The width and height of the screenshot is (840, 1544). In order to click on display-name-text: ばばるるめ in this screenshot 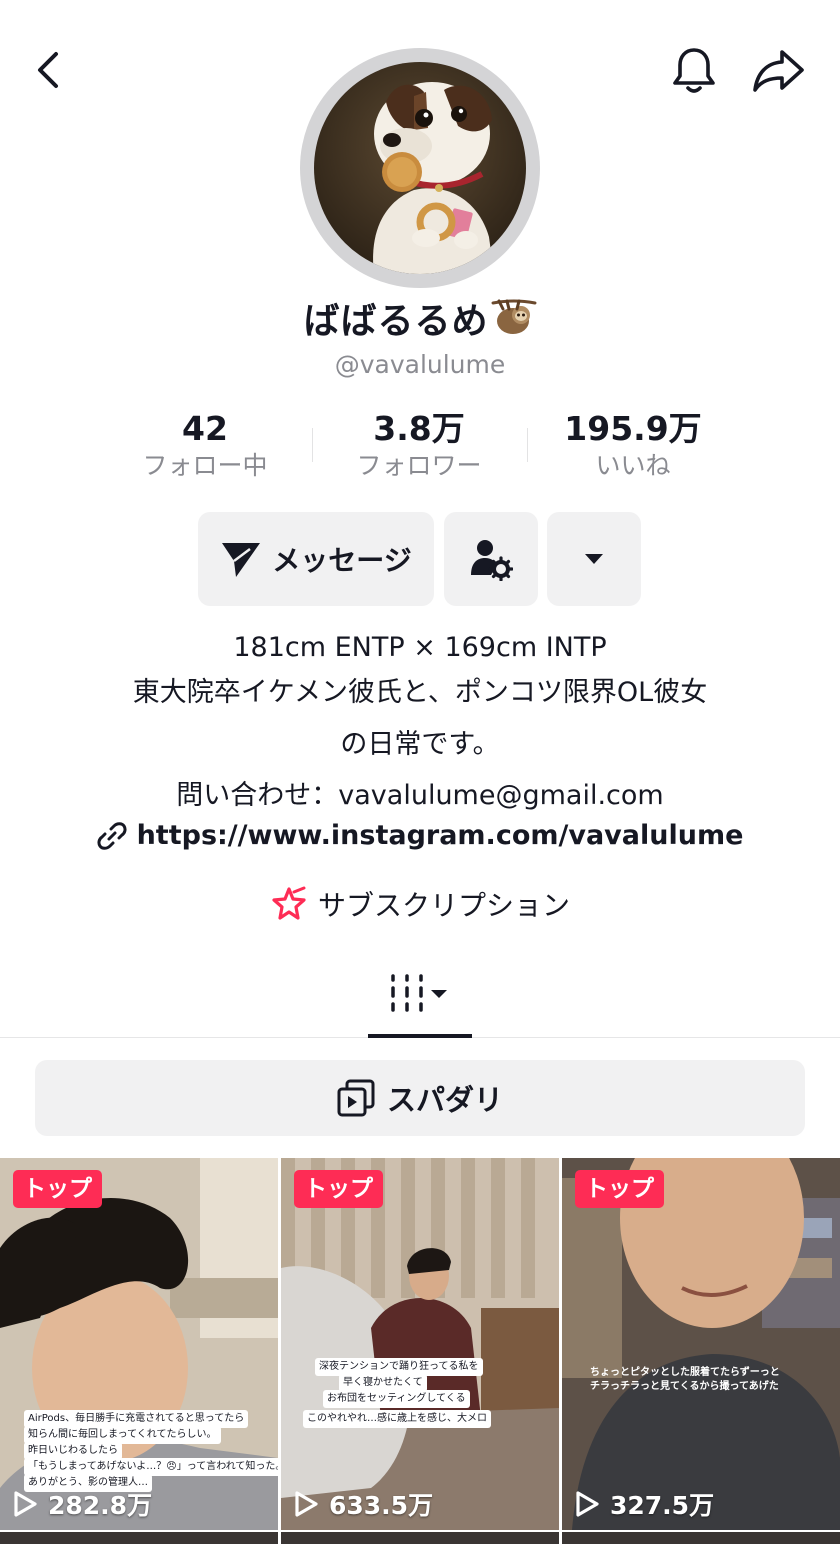, I will do `click(396, 321)`.